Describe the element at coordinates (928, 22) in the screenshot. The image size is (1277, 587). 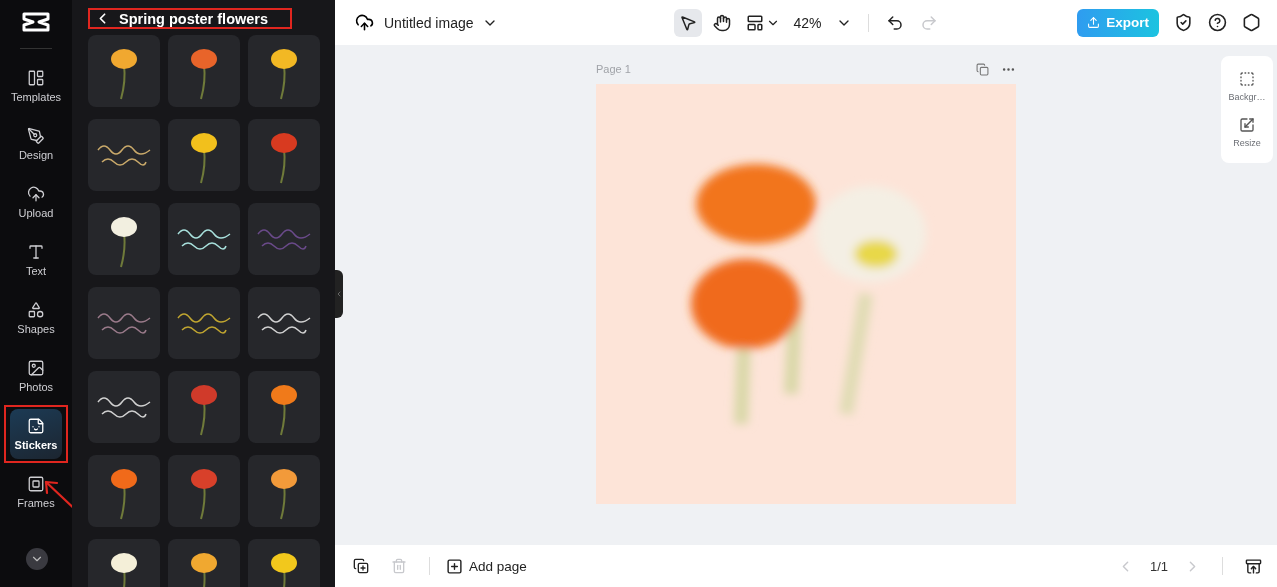
I see `redo-icon` at that location.